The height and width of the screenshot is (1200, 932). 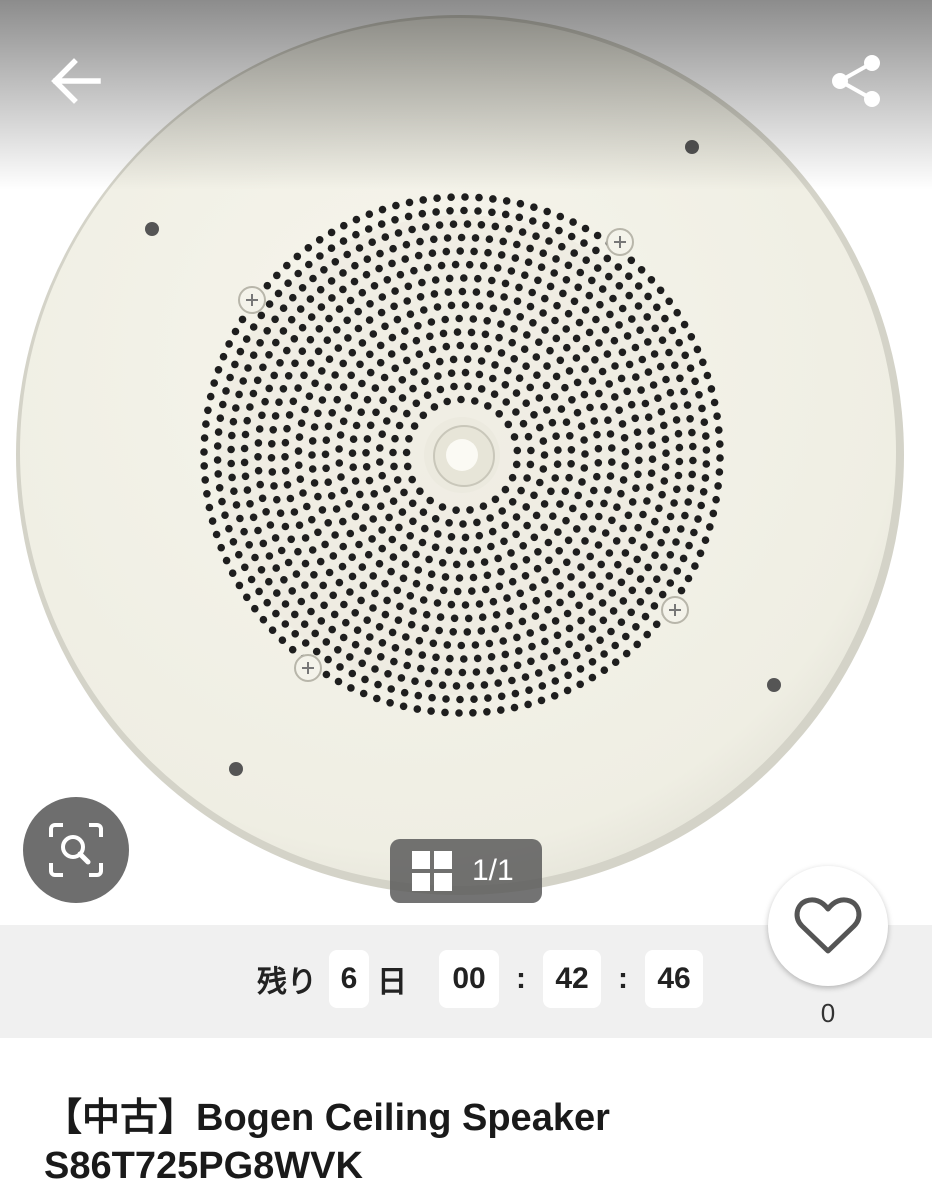 I want to click on countdown-timer: 残り 6 日 00 : 42 : 46, so click(x=480, y=979).